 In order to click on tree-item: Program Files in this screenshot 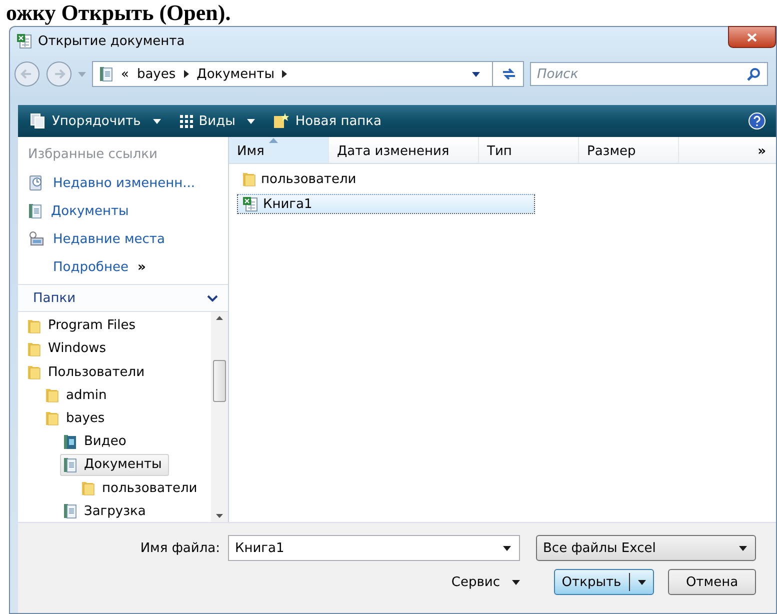, I will do `click(83, 325)`.